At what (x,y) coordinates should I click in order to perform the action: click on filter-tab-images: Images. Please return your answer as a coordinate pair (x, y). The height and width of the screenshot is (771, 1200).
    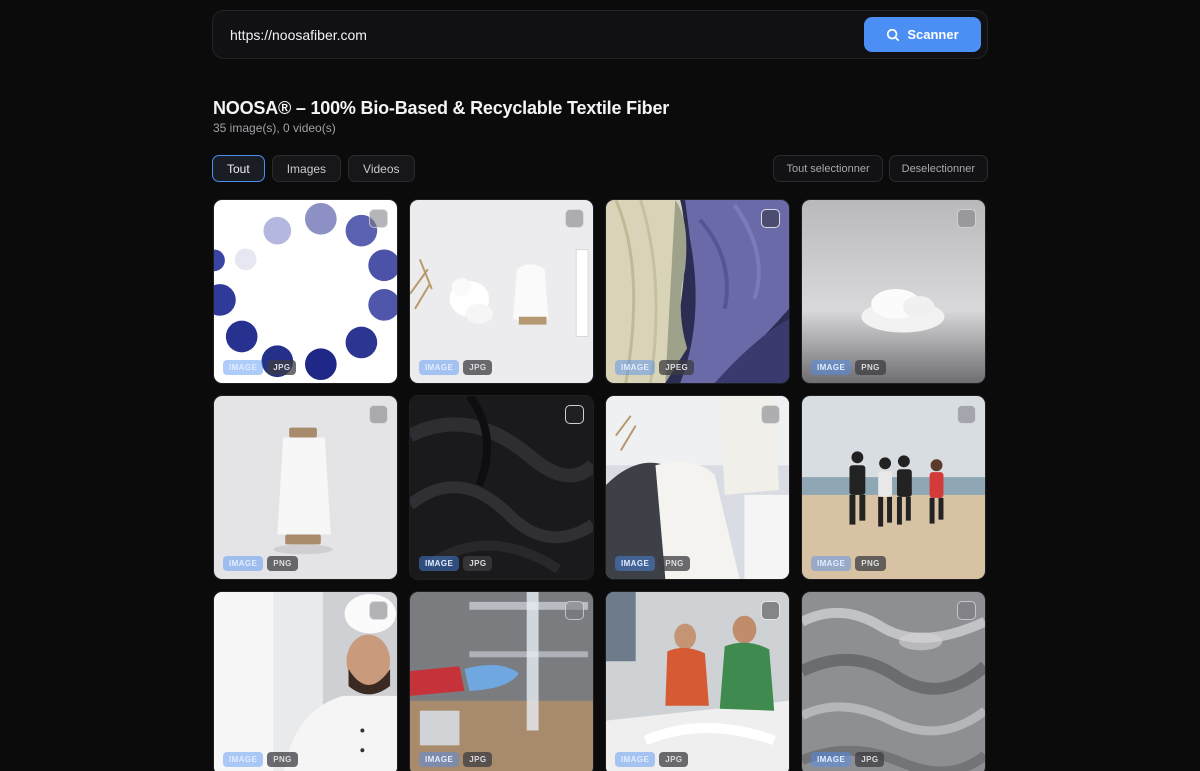
    Looking at the image, I should click on (306, 168).